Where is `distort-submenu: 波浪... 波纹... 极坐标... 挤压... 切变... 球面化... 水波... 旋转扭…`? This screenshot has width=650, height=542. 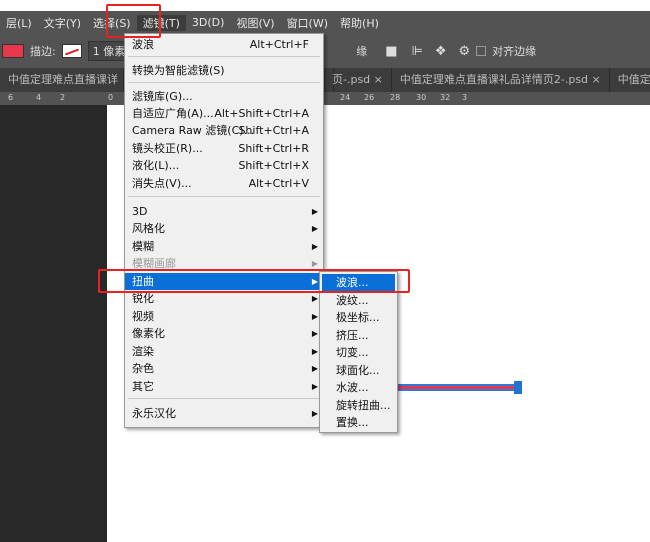
distort-submenu: 波浪... 波纹... 极坐标... 挤压... 切变... 球面化... 水波... 旋转扭… is located at coordinates (358, 352).